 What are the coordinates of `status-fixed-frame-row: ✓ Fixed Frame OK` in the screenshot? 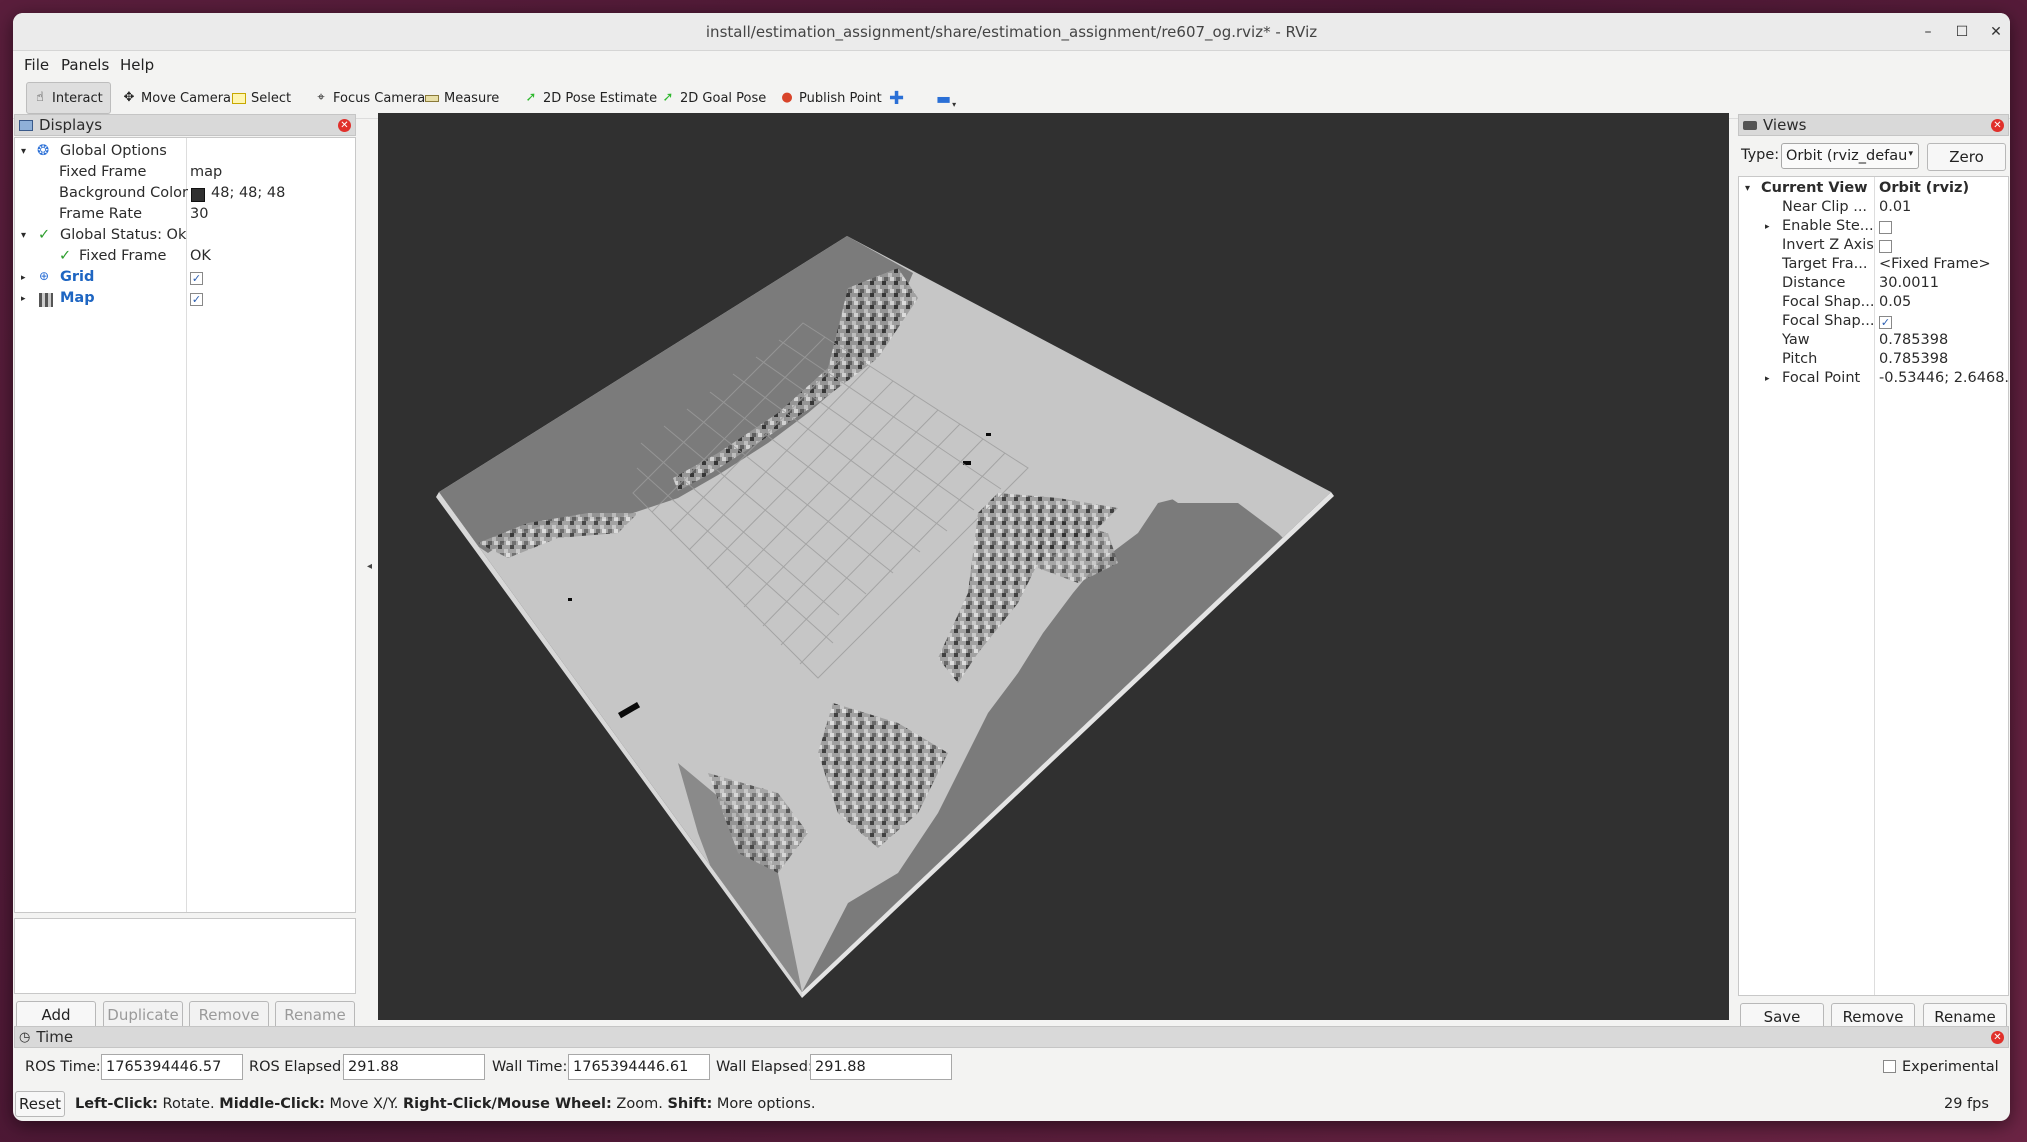 It's located at (186, 258).